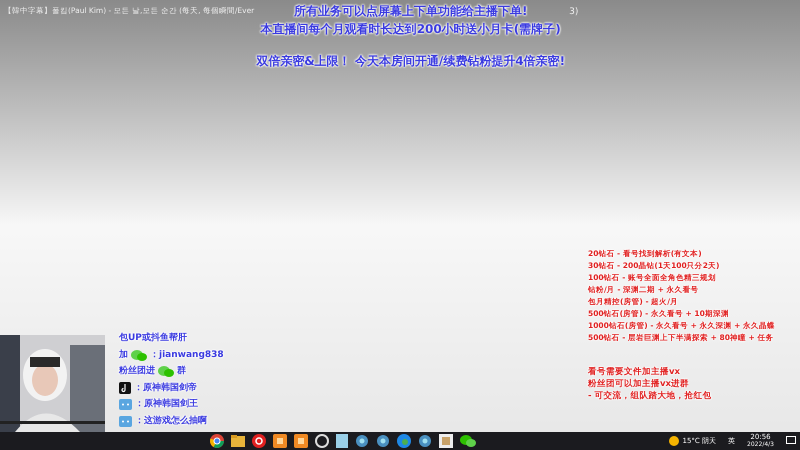 The width and height of the screenshot is (800, 450). I want to click on notice-text: 双倍亲密&上限！ 今天本房间开通/续费钻粉提升4倍亲密!, so click(411, 61).